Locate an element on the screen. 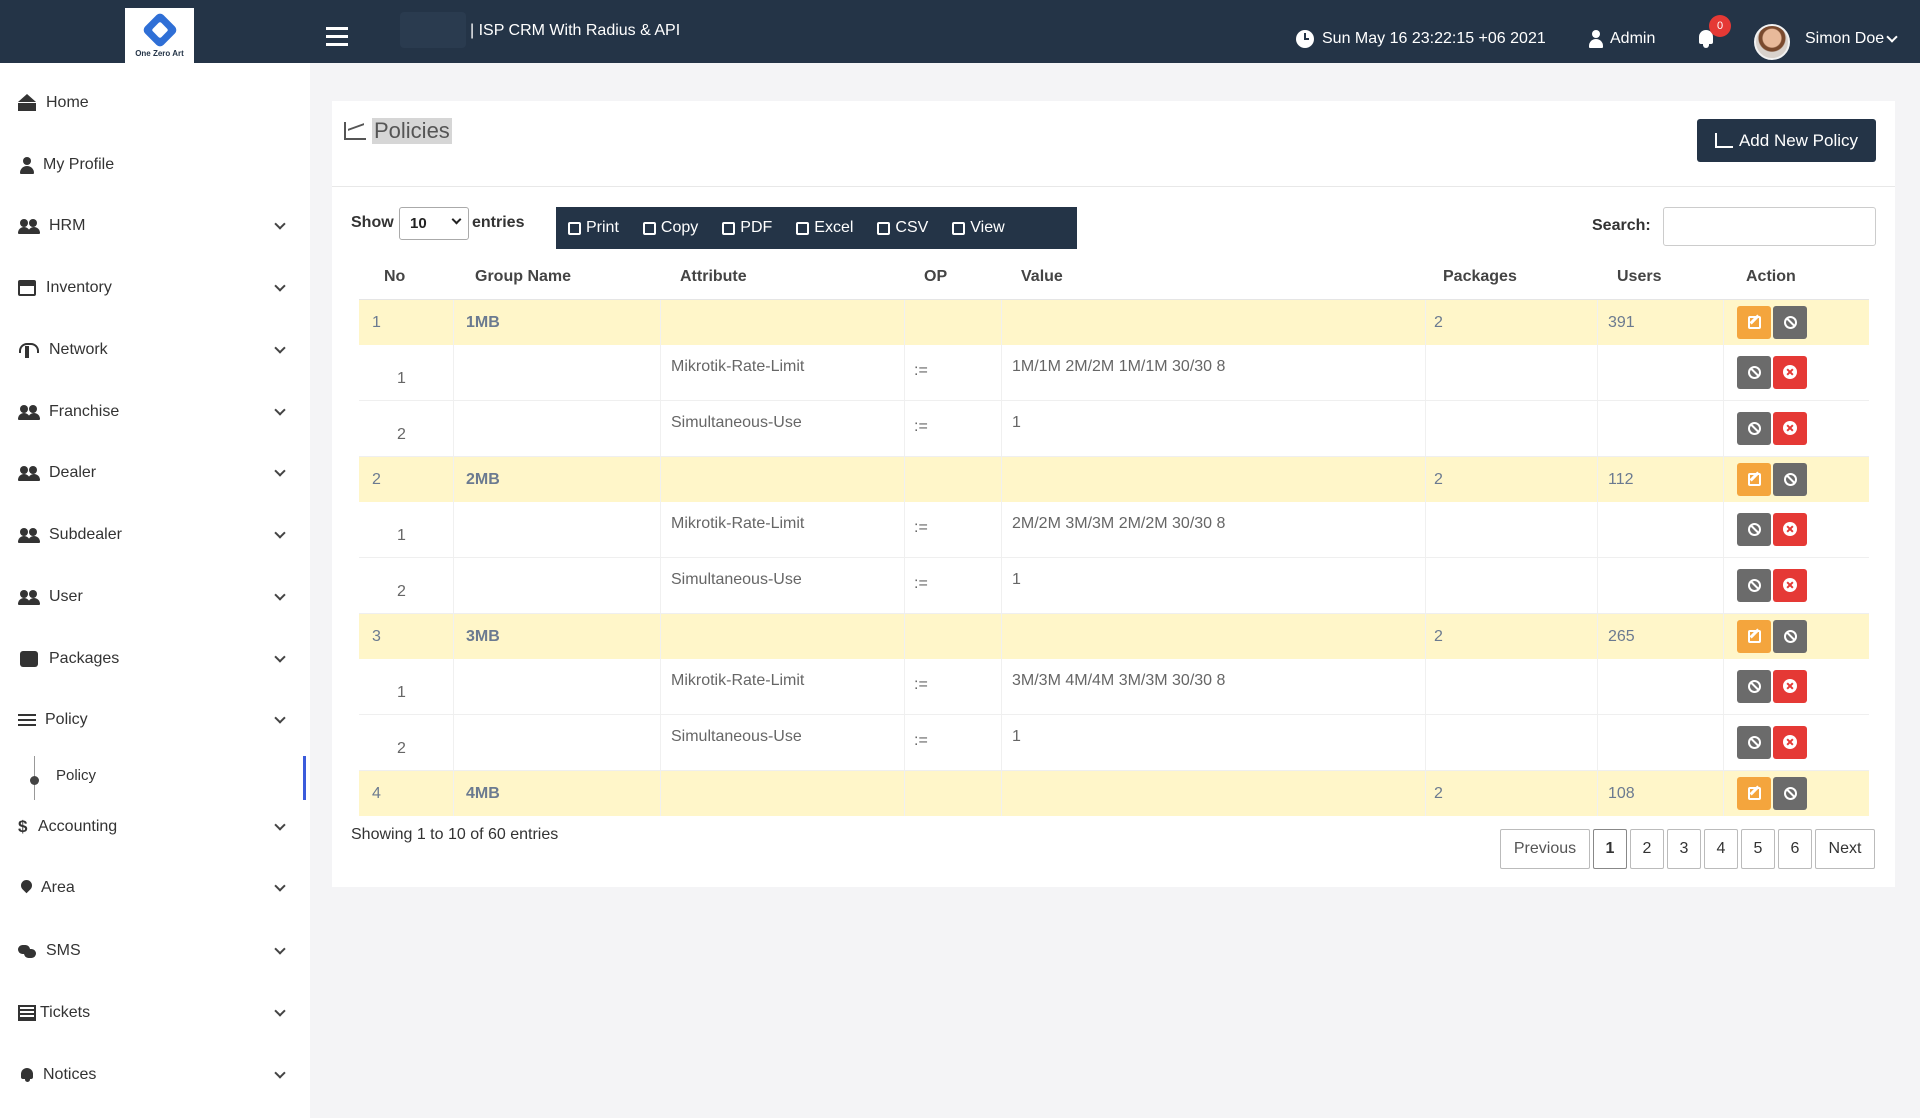  page-button-6: 6 is located at coordinates (1795, 849).